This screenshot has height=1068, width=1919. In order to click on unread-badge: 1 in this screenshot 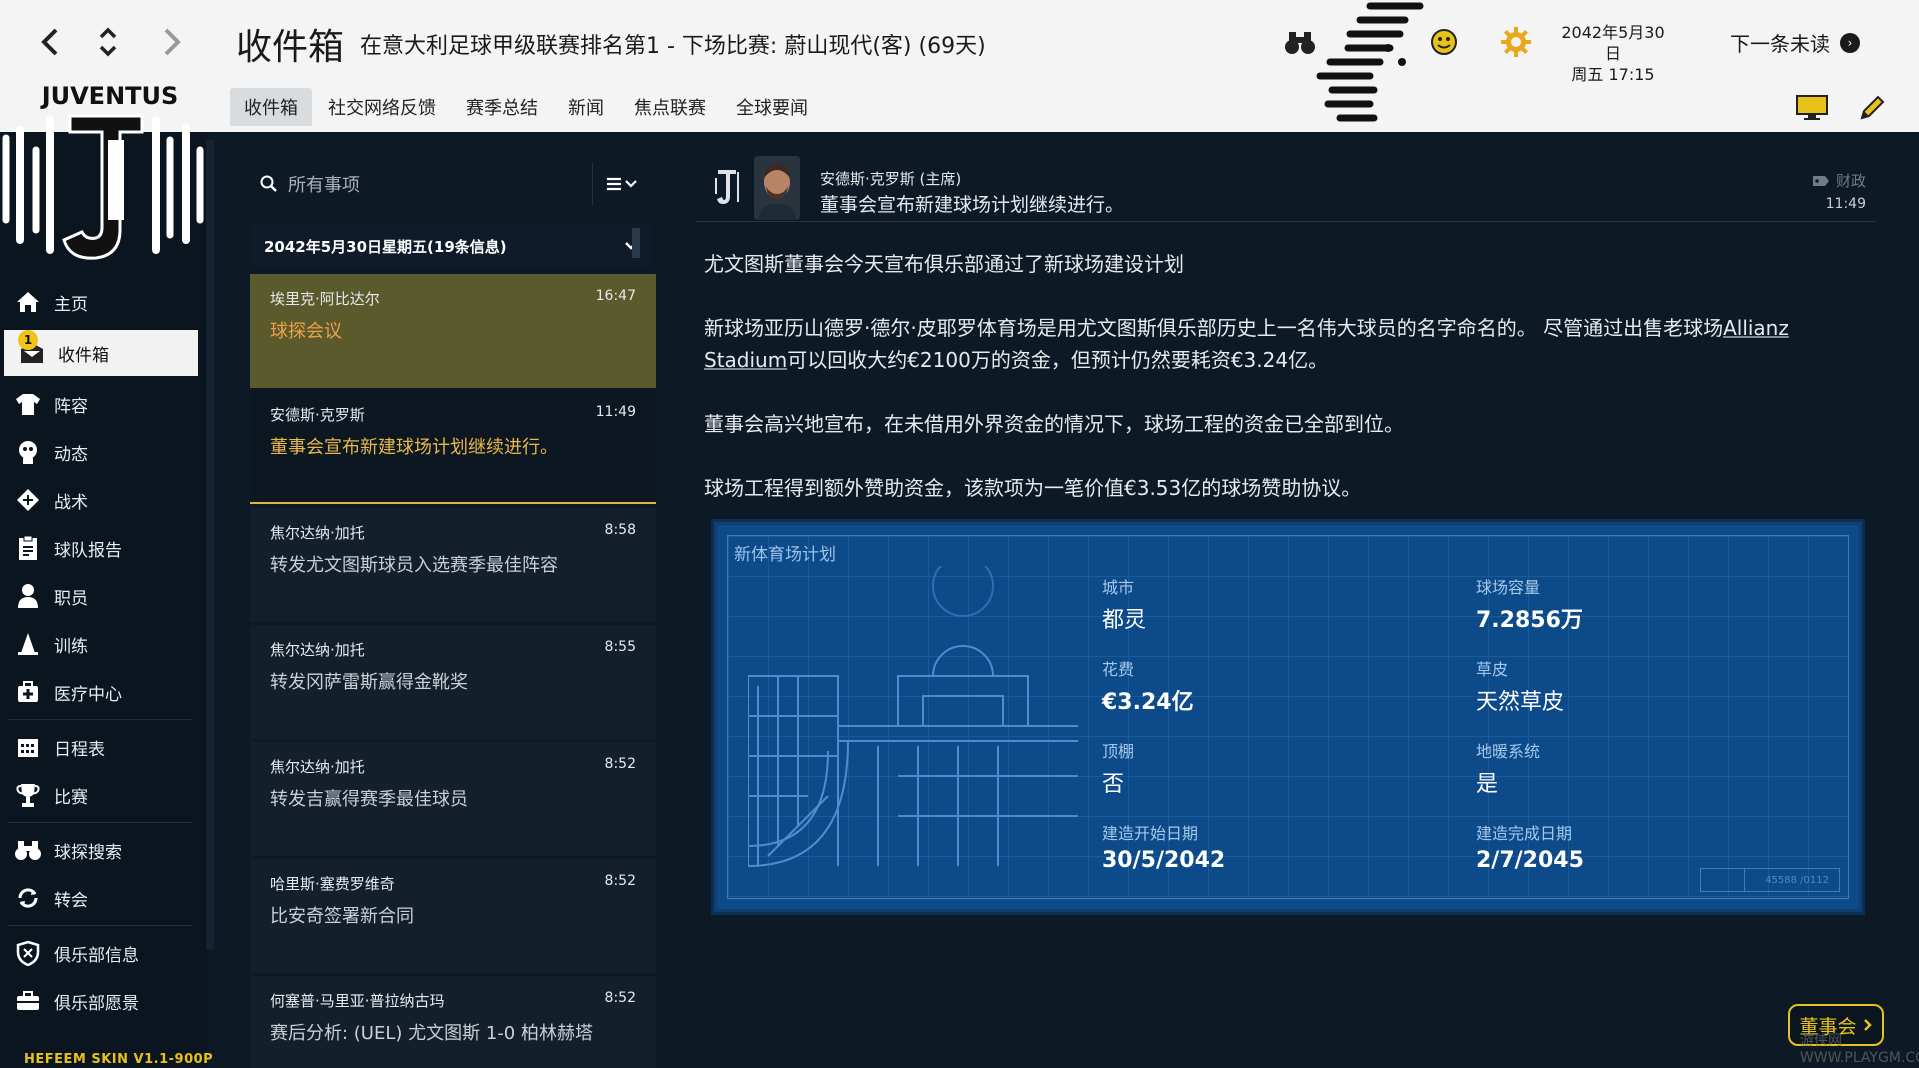, I will do `click(28, 340)`.